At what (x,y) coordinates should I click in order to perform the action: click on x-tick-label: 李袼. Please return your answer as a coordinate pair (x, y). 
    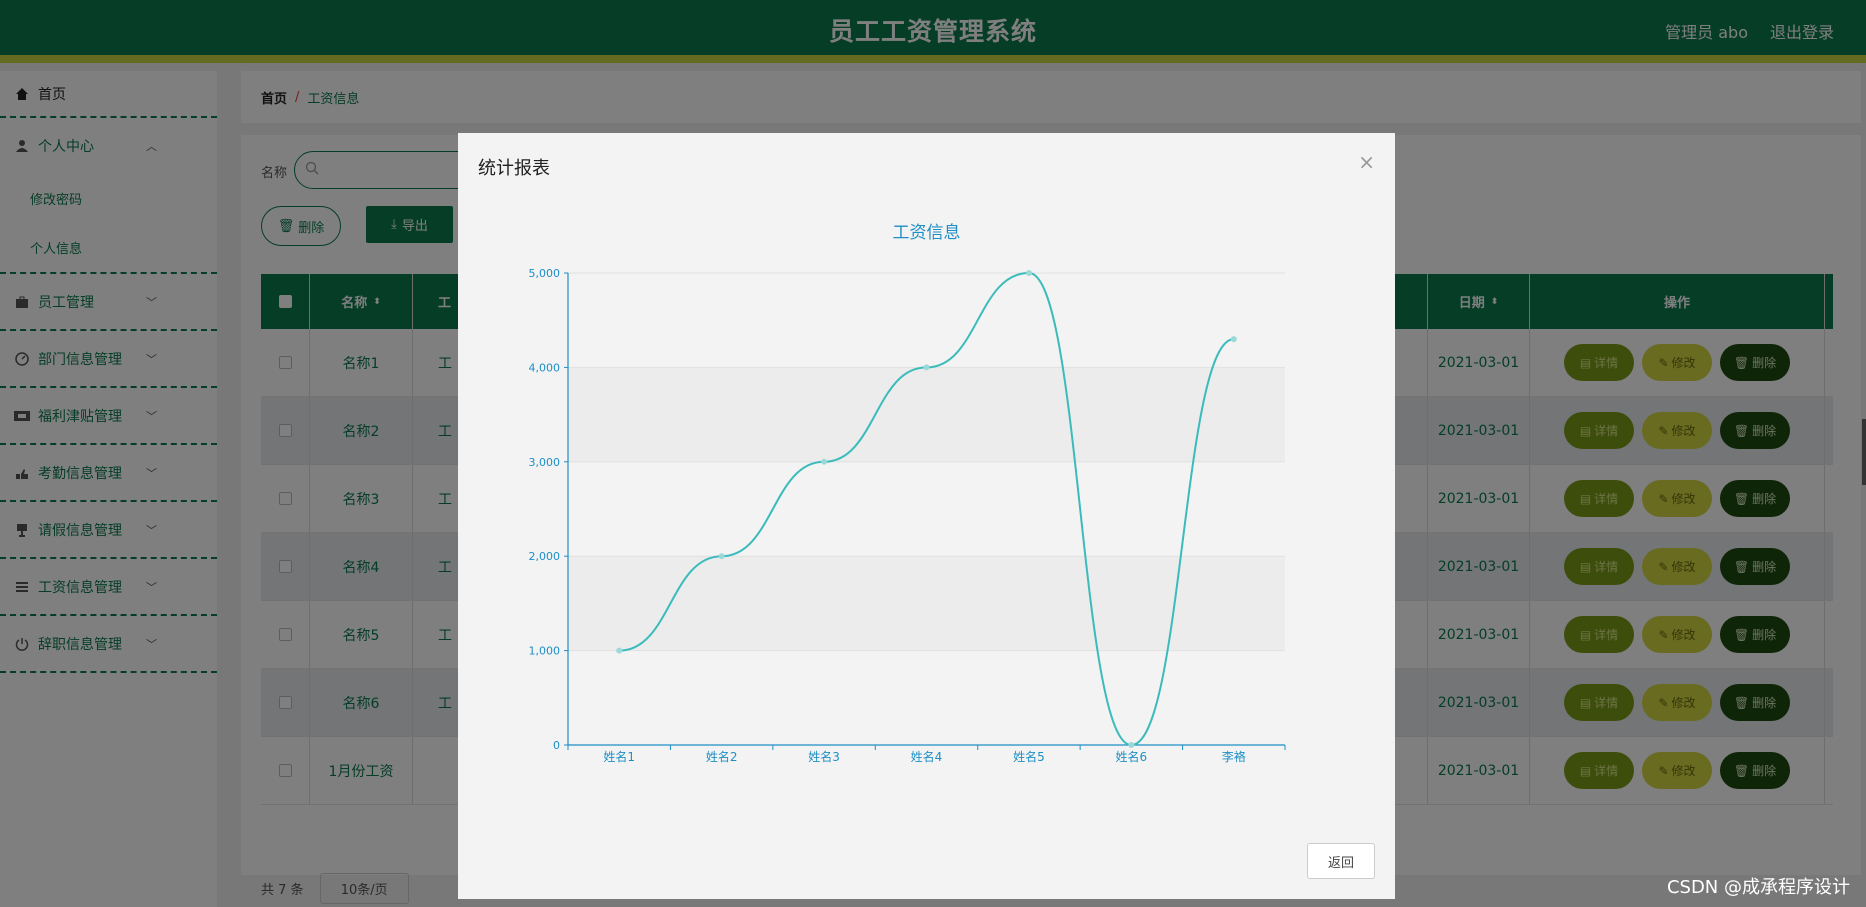
    Looking at the image, I should click on (1234, 756).